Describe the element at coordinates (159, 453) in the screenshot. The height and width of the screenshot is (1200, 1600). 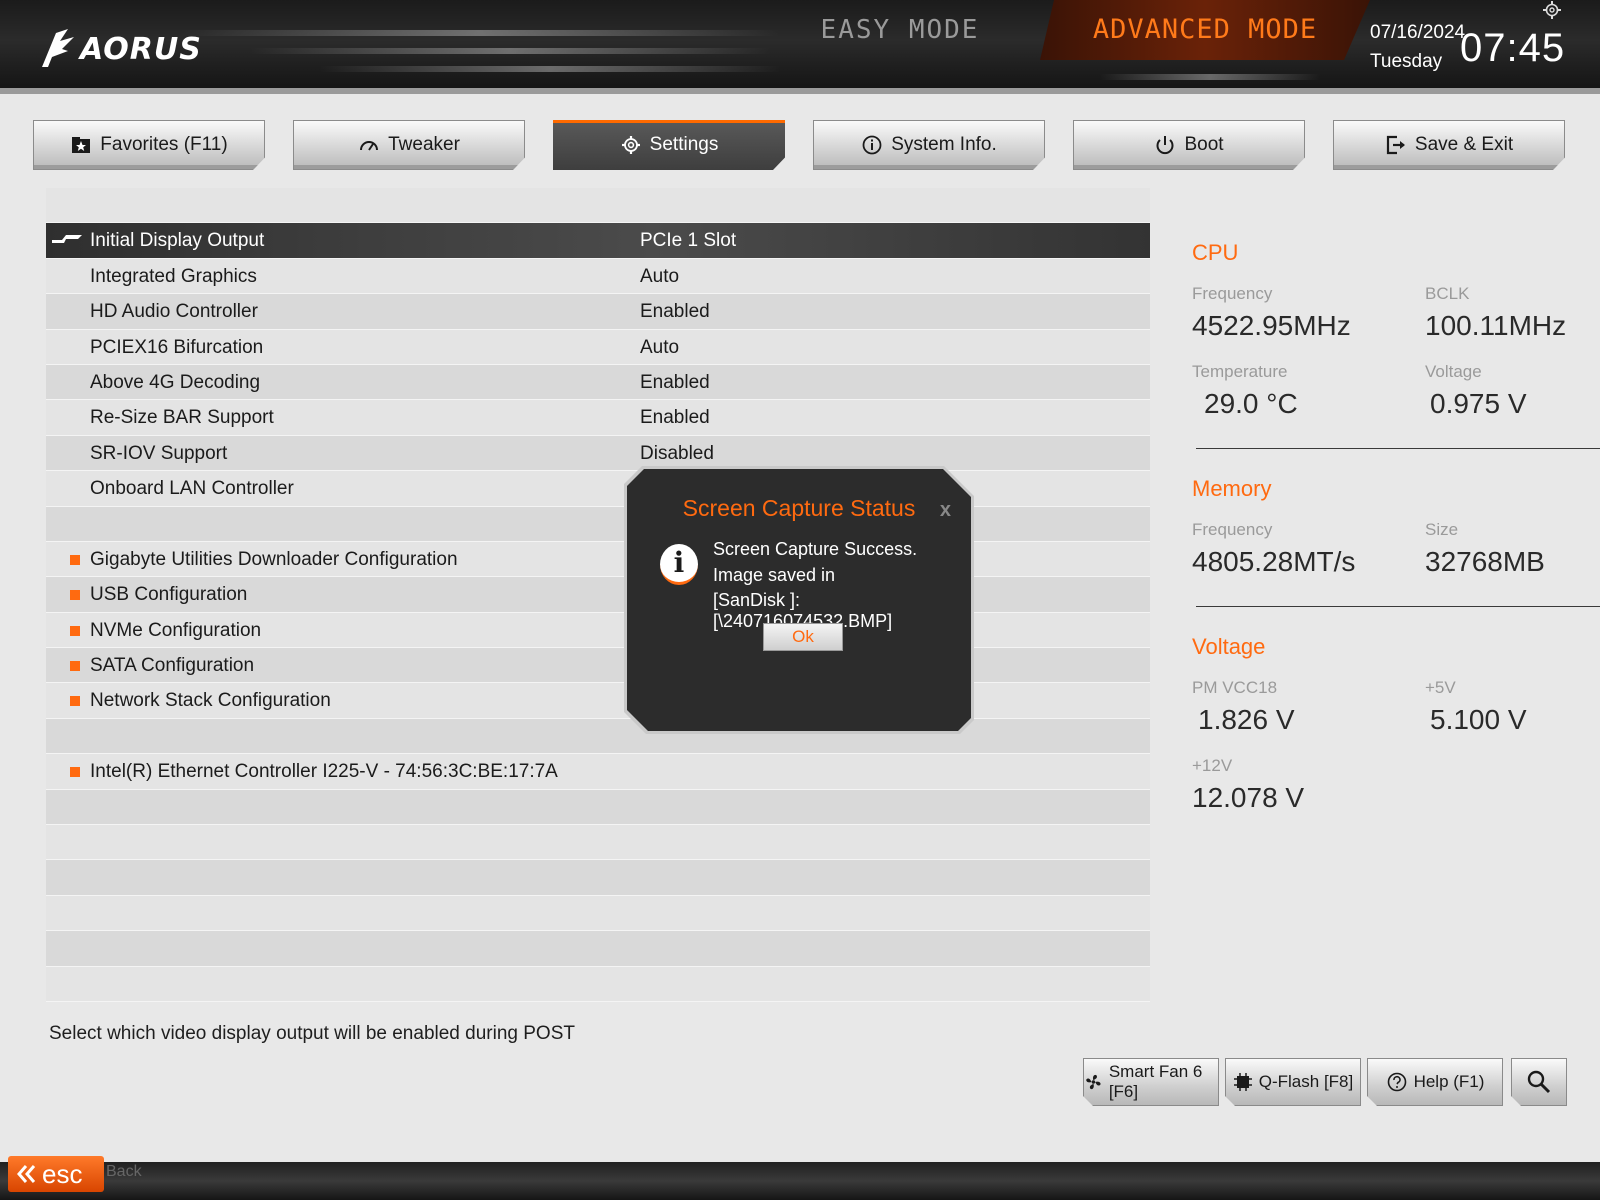
I see `setting-name: SR-IOV Support` at that location.